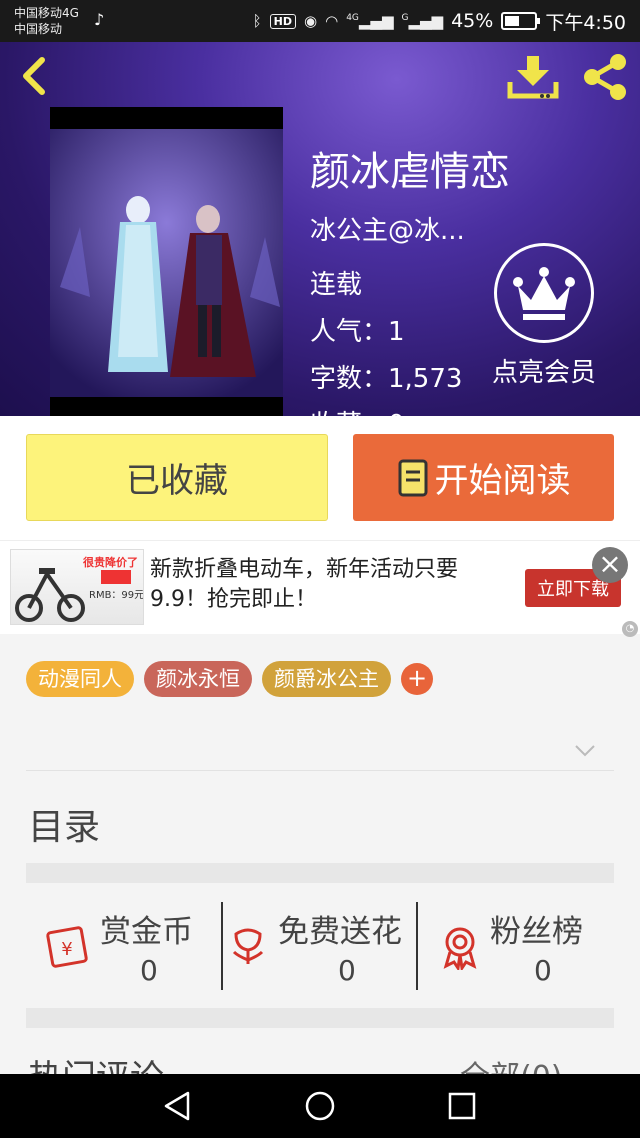 Image resolution: width=640 pixels, height=1138 pixels. What do you see at coordinates (585, 751) in the screenshot?
I see `chevron-down-icon` at bounding box center [585, 751].